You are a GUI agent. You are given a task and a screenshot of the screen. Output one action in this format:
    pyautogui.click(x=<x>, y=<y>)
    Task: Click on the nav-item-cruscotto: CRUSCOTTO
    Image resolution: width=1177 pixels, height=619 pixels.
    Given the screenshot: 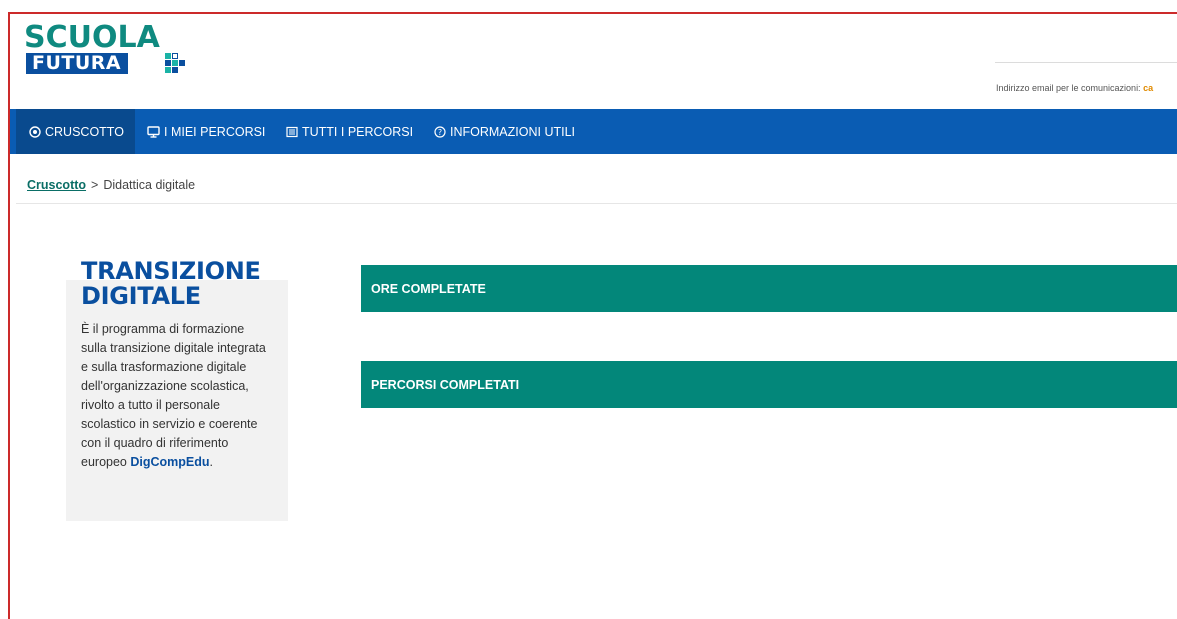 What is the action you would take?
    pyautogui.click(x=75, y=131)
    